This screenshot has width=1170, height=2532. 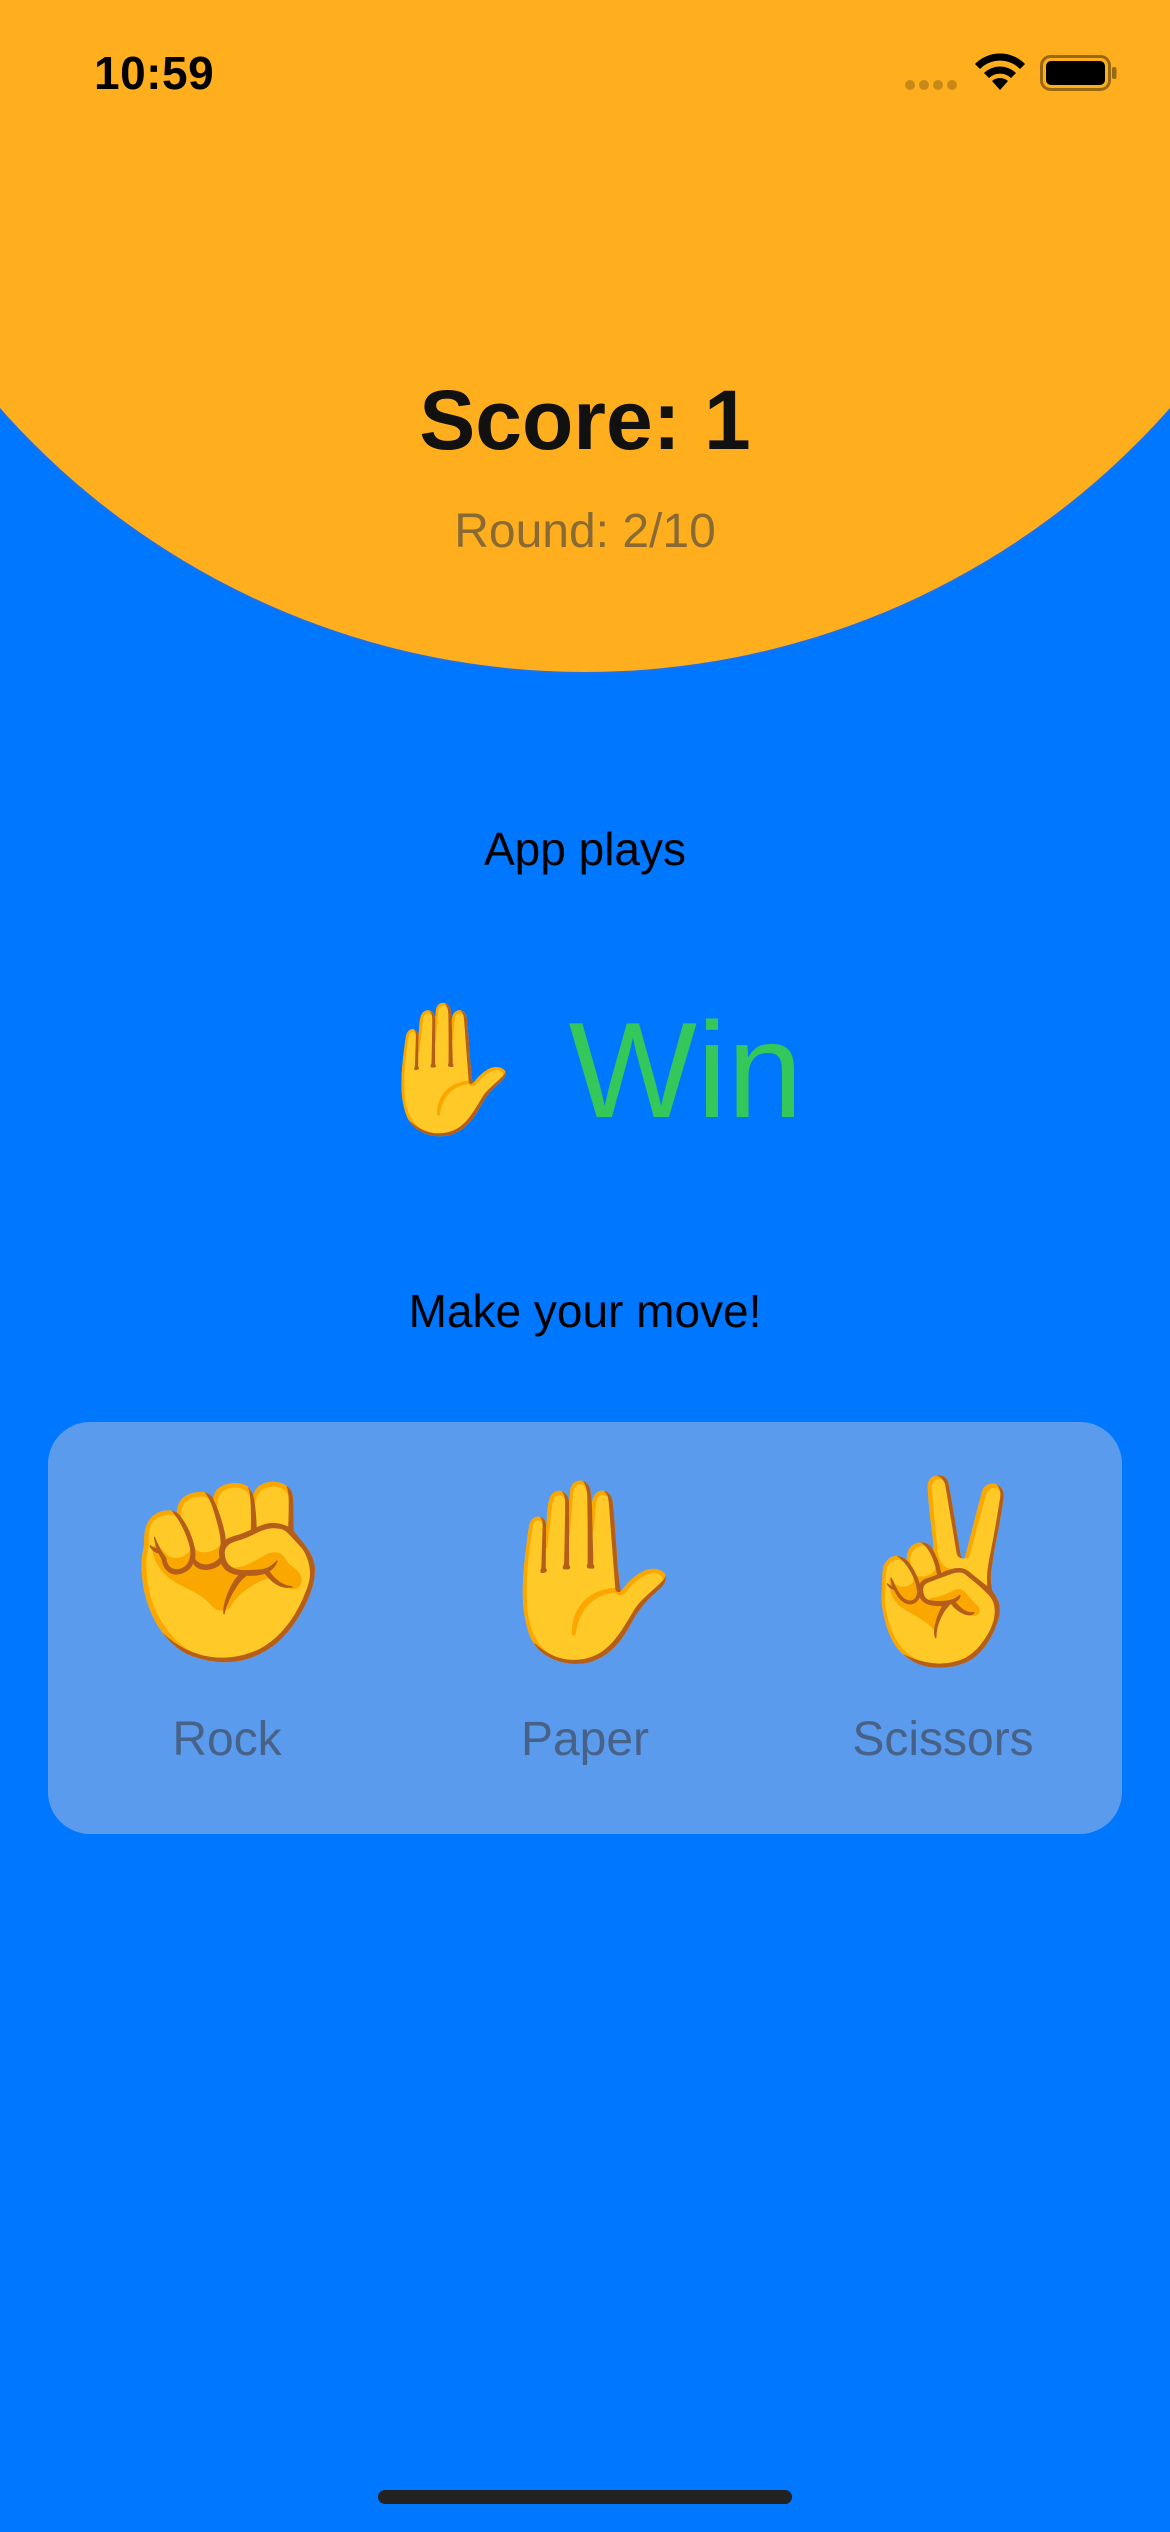 I want to click on status-bar: 10:59, so click(x=585, y=70).